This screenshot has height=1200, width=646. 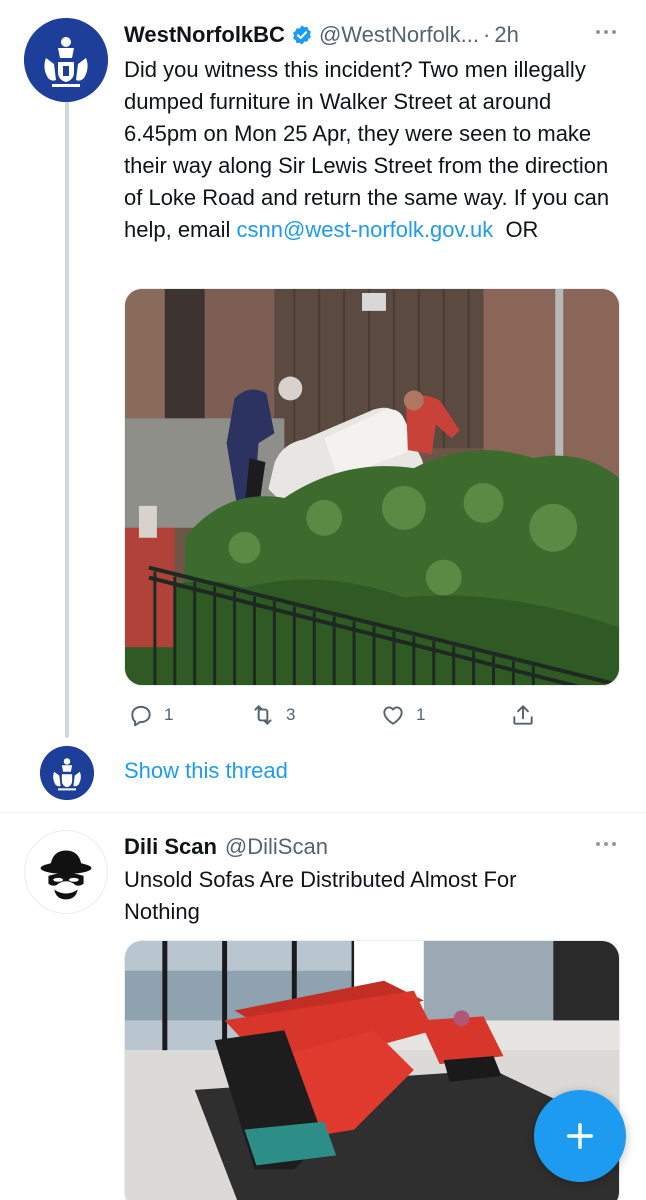 What do you see at coordinates (516, 229) in the screenshot?
I see `tweet-text-tail: OR` at bounding box center [516, 229].